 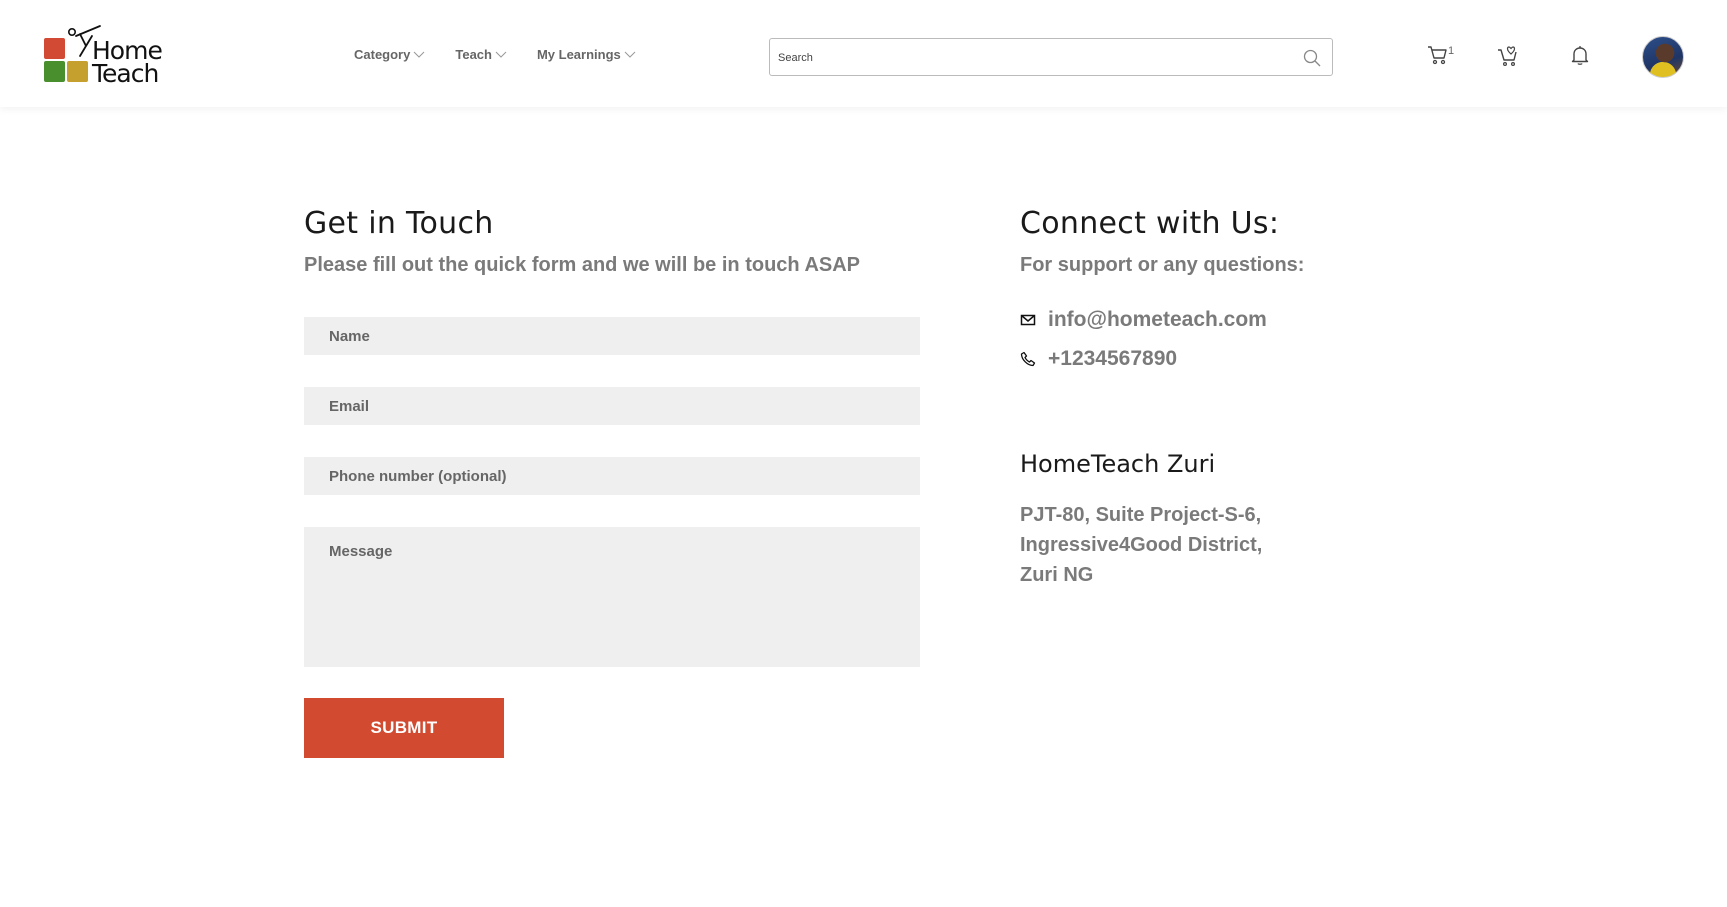 I want to click on name-field, so click(x=612, y=336).